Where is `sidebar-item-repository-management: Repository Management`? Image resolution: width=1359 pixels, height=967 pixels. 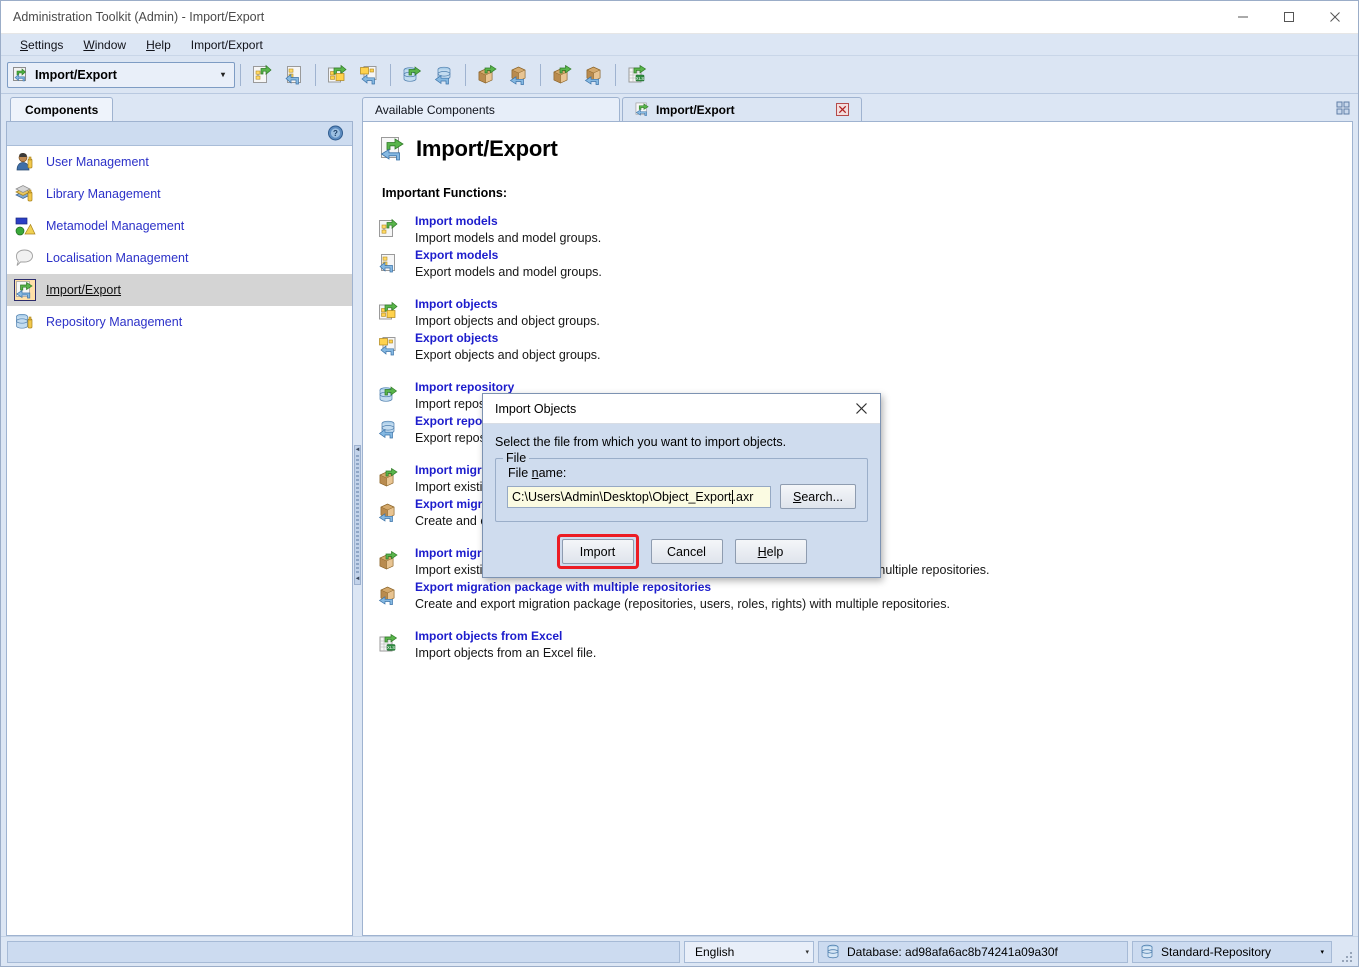
sidebar-item-repository-management: Repository Management is located at coordinates (179, 322).